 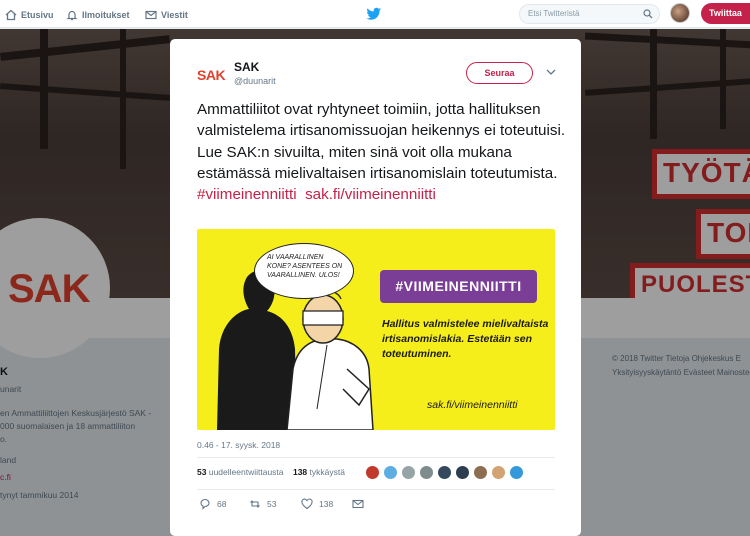 What do you see at coordinates (272, 504) in the screenshot?
I see `retweet-count: 53` at bounding box center [272, 504].